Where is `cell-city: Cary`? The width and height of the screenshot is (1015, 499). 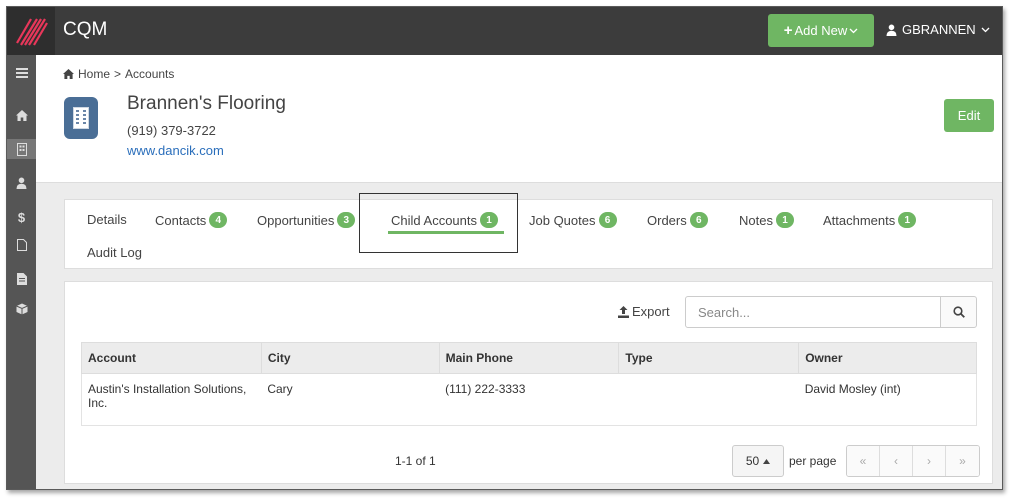 cell-city: Cary is located at coordinates (350, 399).